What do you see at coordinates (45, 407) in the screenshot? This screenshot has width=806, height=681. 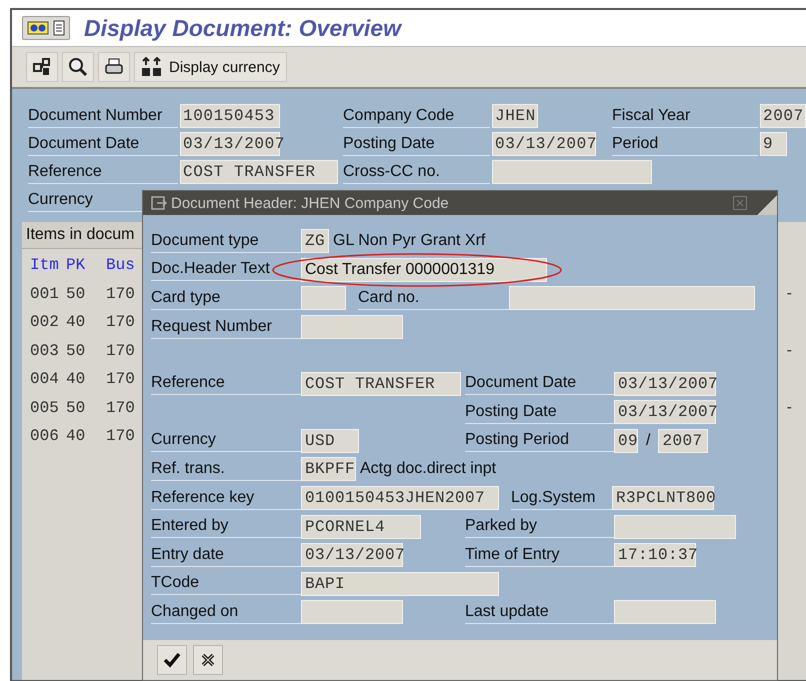 I see `table-cell-text: 005` at bounding box center [45, 407].